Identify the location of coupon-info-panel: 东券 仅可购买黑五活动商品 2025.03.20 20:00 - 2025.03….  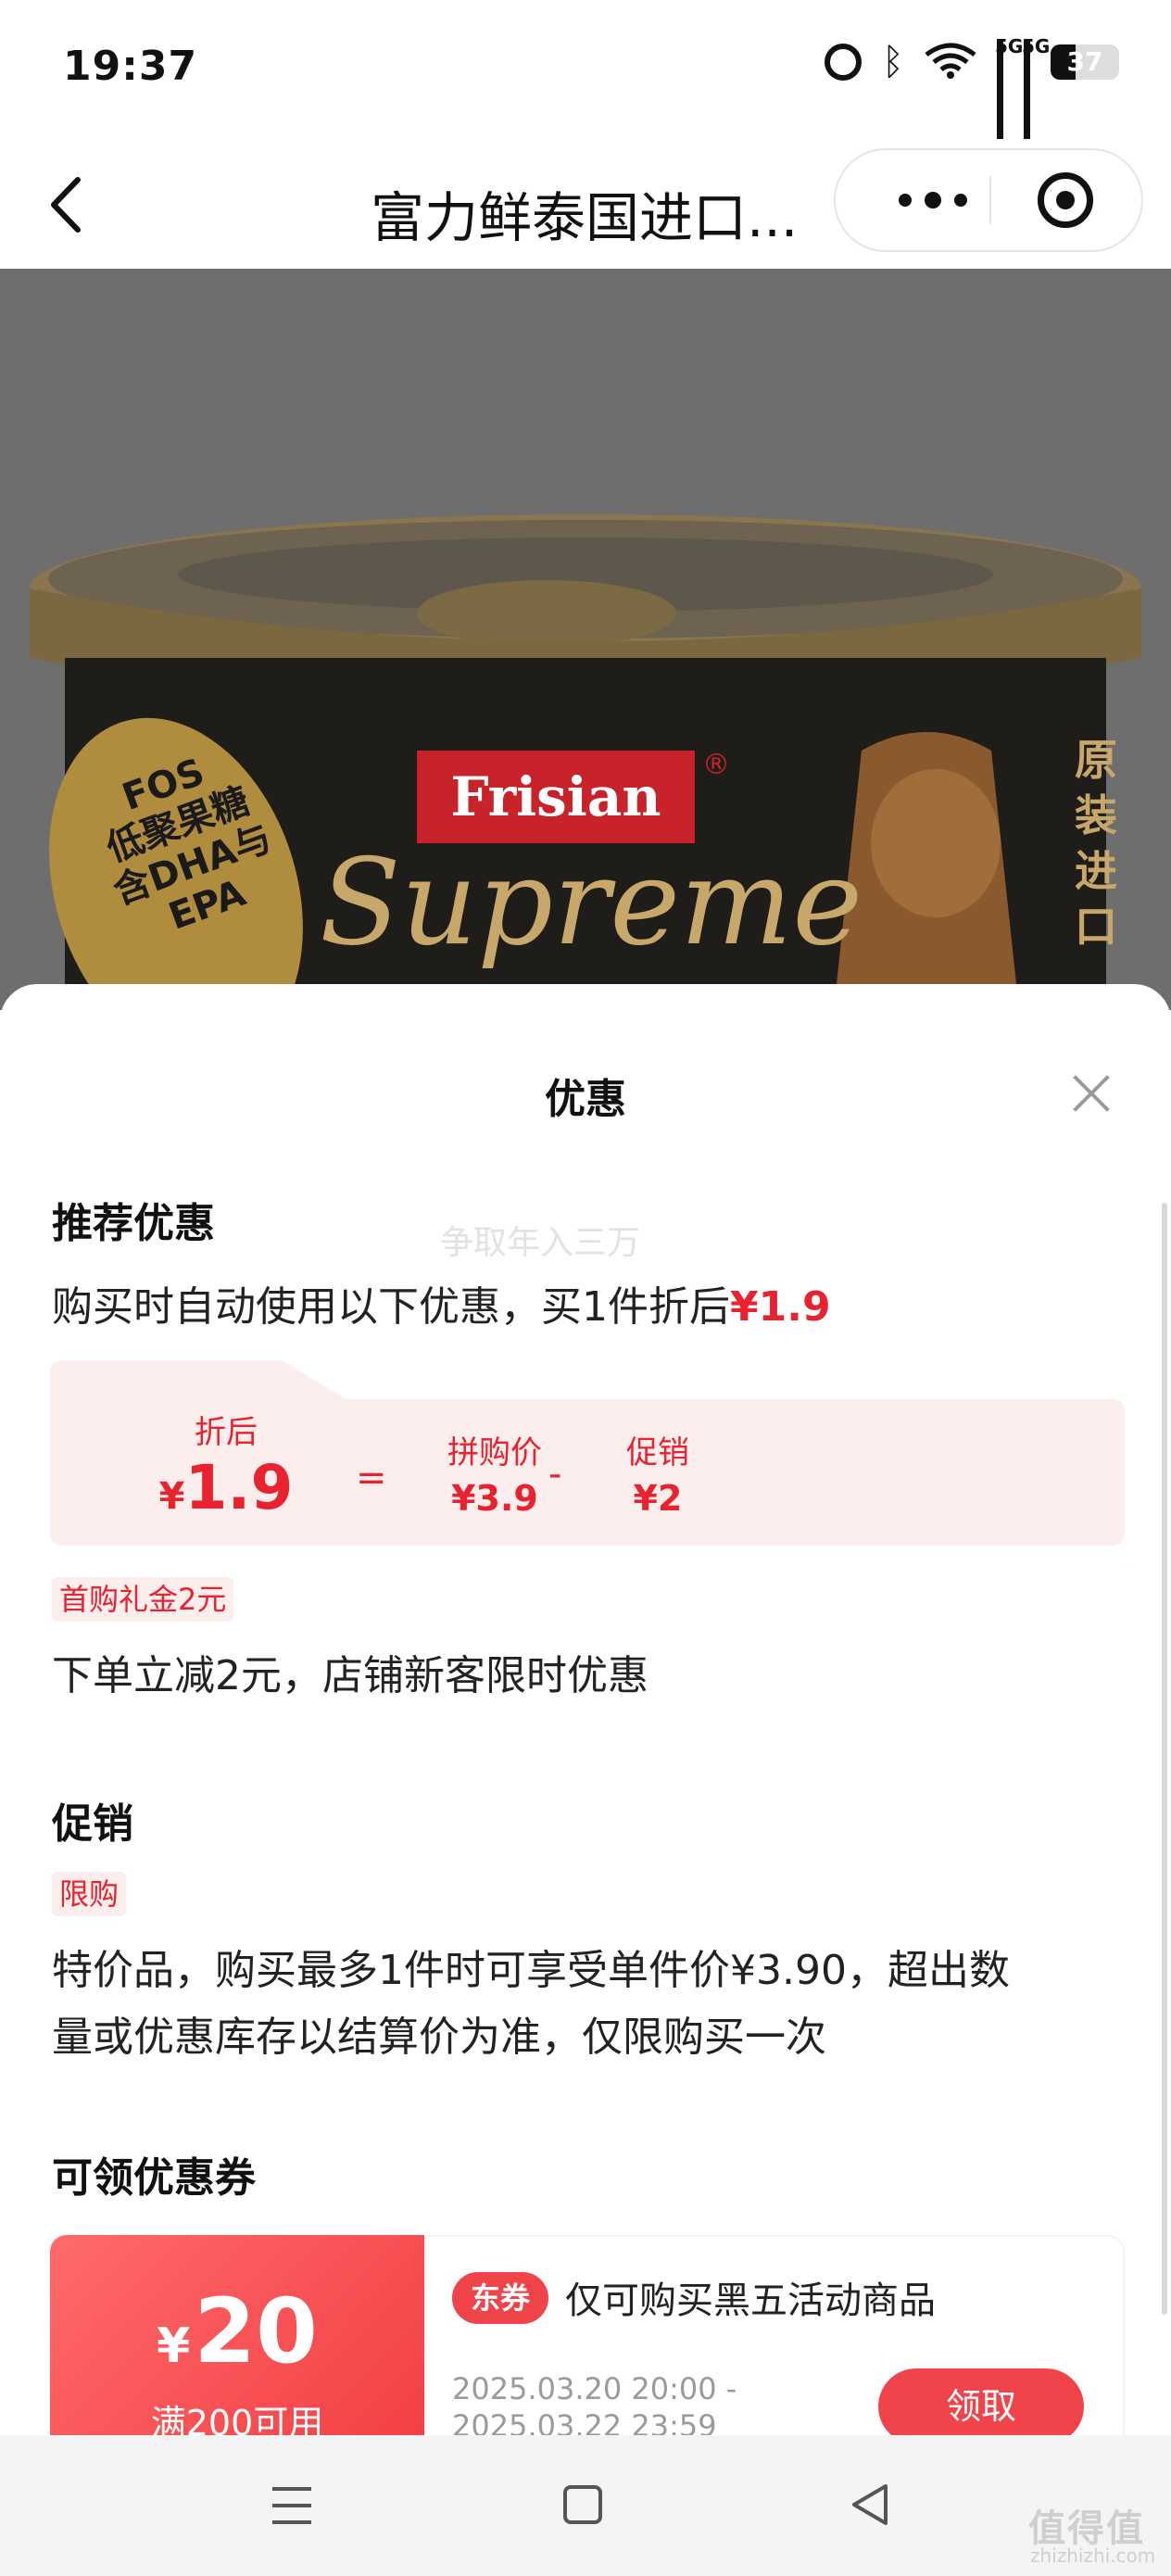
(775, 2337).